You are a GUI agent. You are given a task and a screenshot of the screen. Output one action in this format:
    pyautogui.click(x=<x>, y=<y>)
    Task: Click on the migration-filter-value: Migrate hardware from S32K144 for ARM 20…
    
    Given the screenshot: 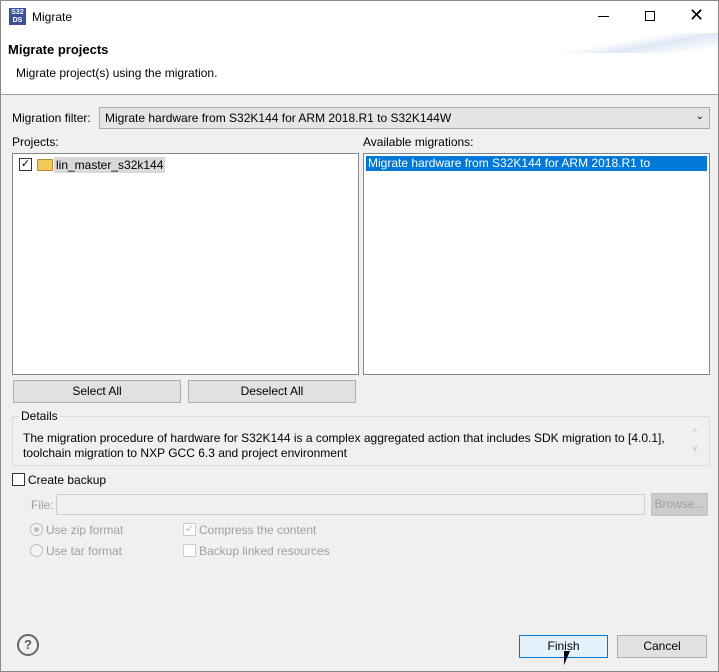 What is the action you would take?
    pyautogui.click(x=278, y=118)
    